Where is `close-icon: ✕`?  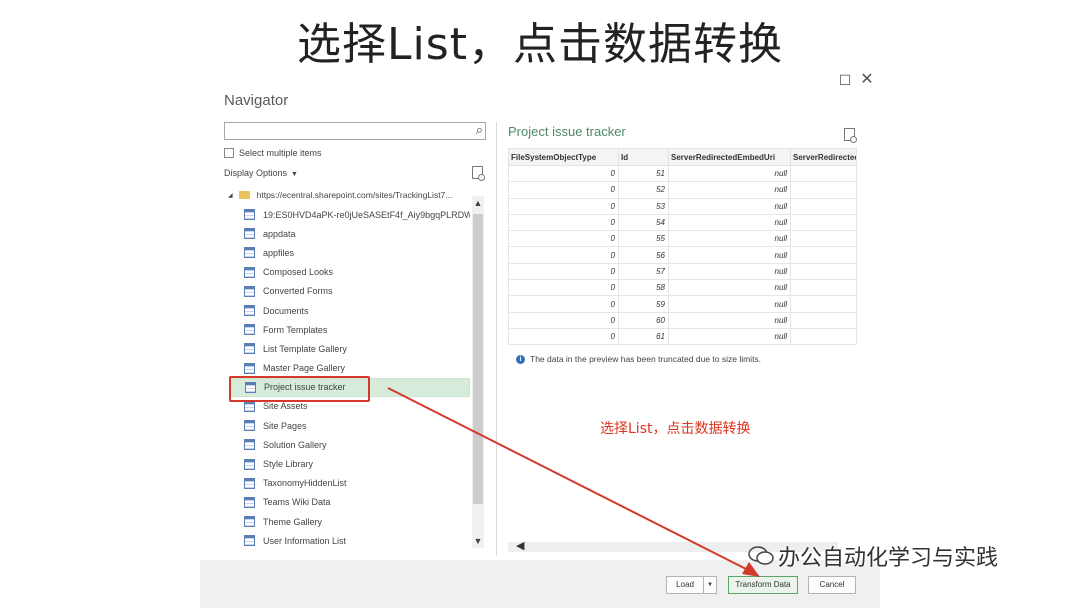
close-icon: ✕ is located at coordinates (867, 79).